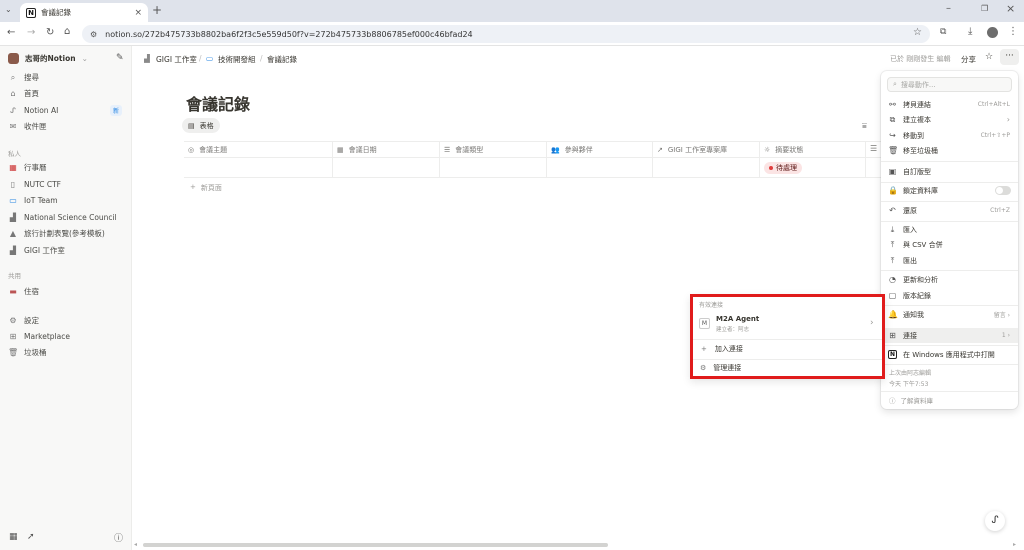 The height and width of the screenshot is (550, 1024). I want to click on view-tab-table: ▤ 表格, so click(201, 125).